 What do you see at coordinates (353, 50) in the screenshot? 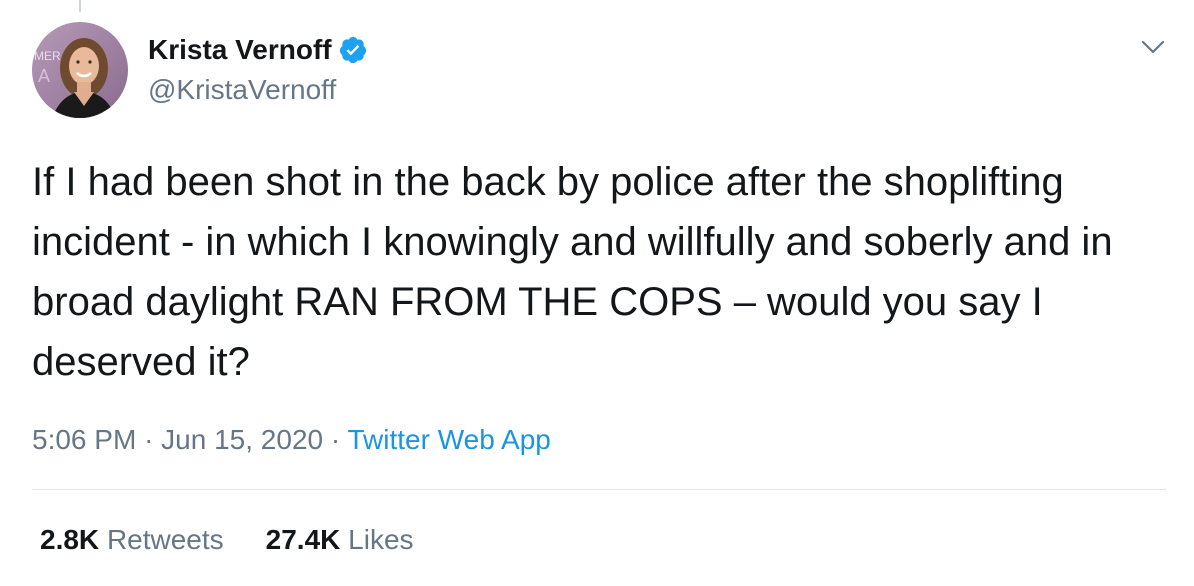
I see `verified-badge-icon` at bounding box center [353, 50].